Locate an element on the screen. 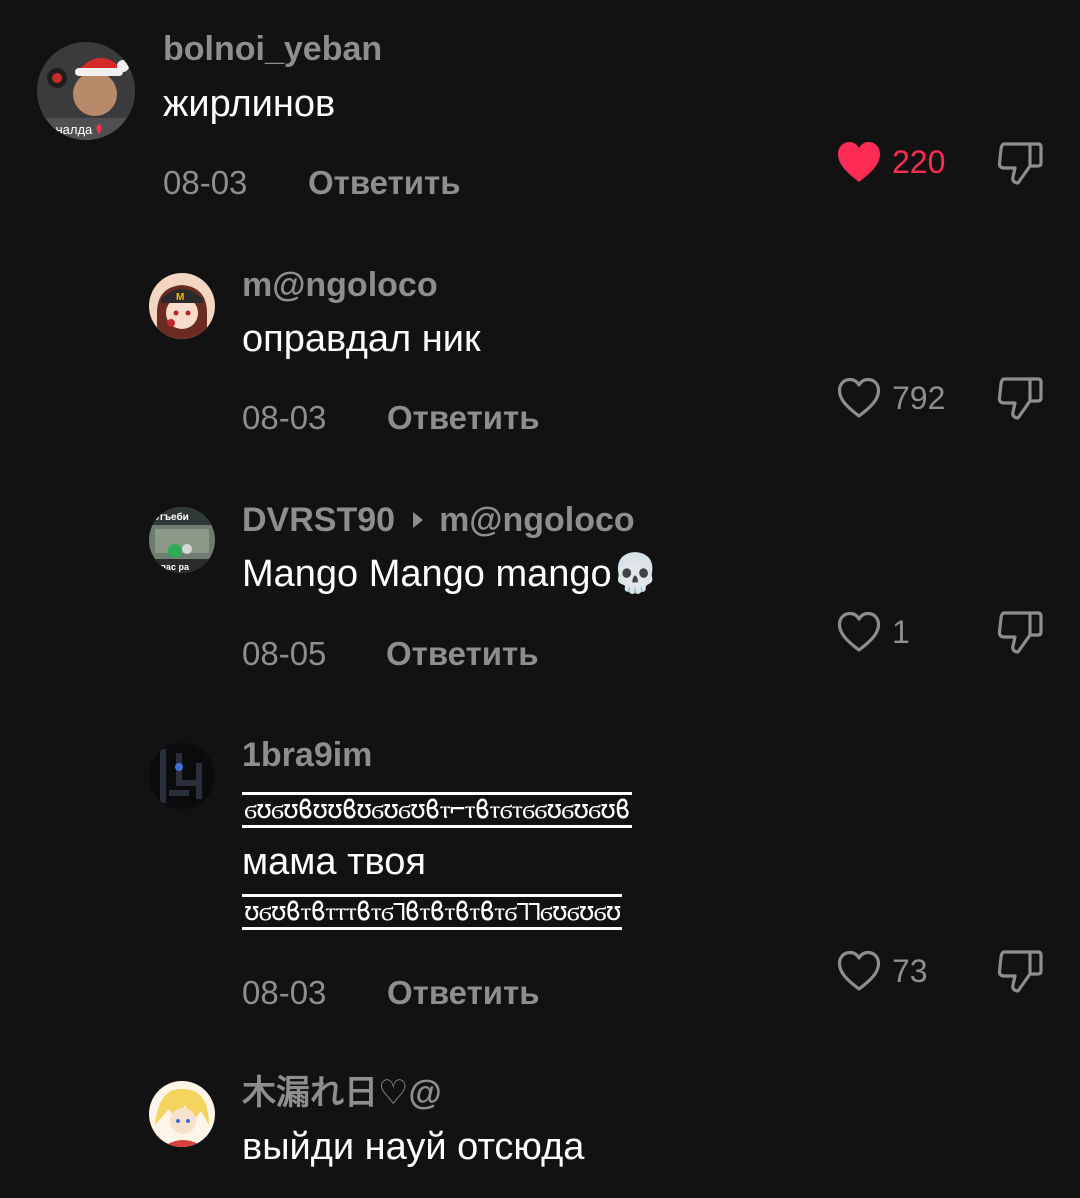 This screenshot has width=1080, height=1198. avatar: M is located at coordinates (182, 306).